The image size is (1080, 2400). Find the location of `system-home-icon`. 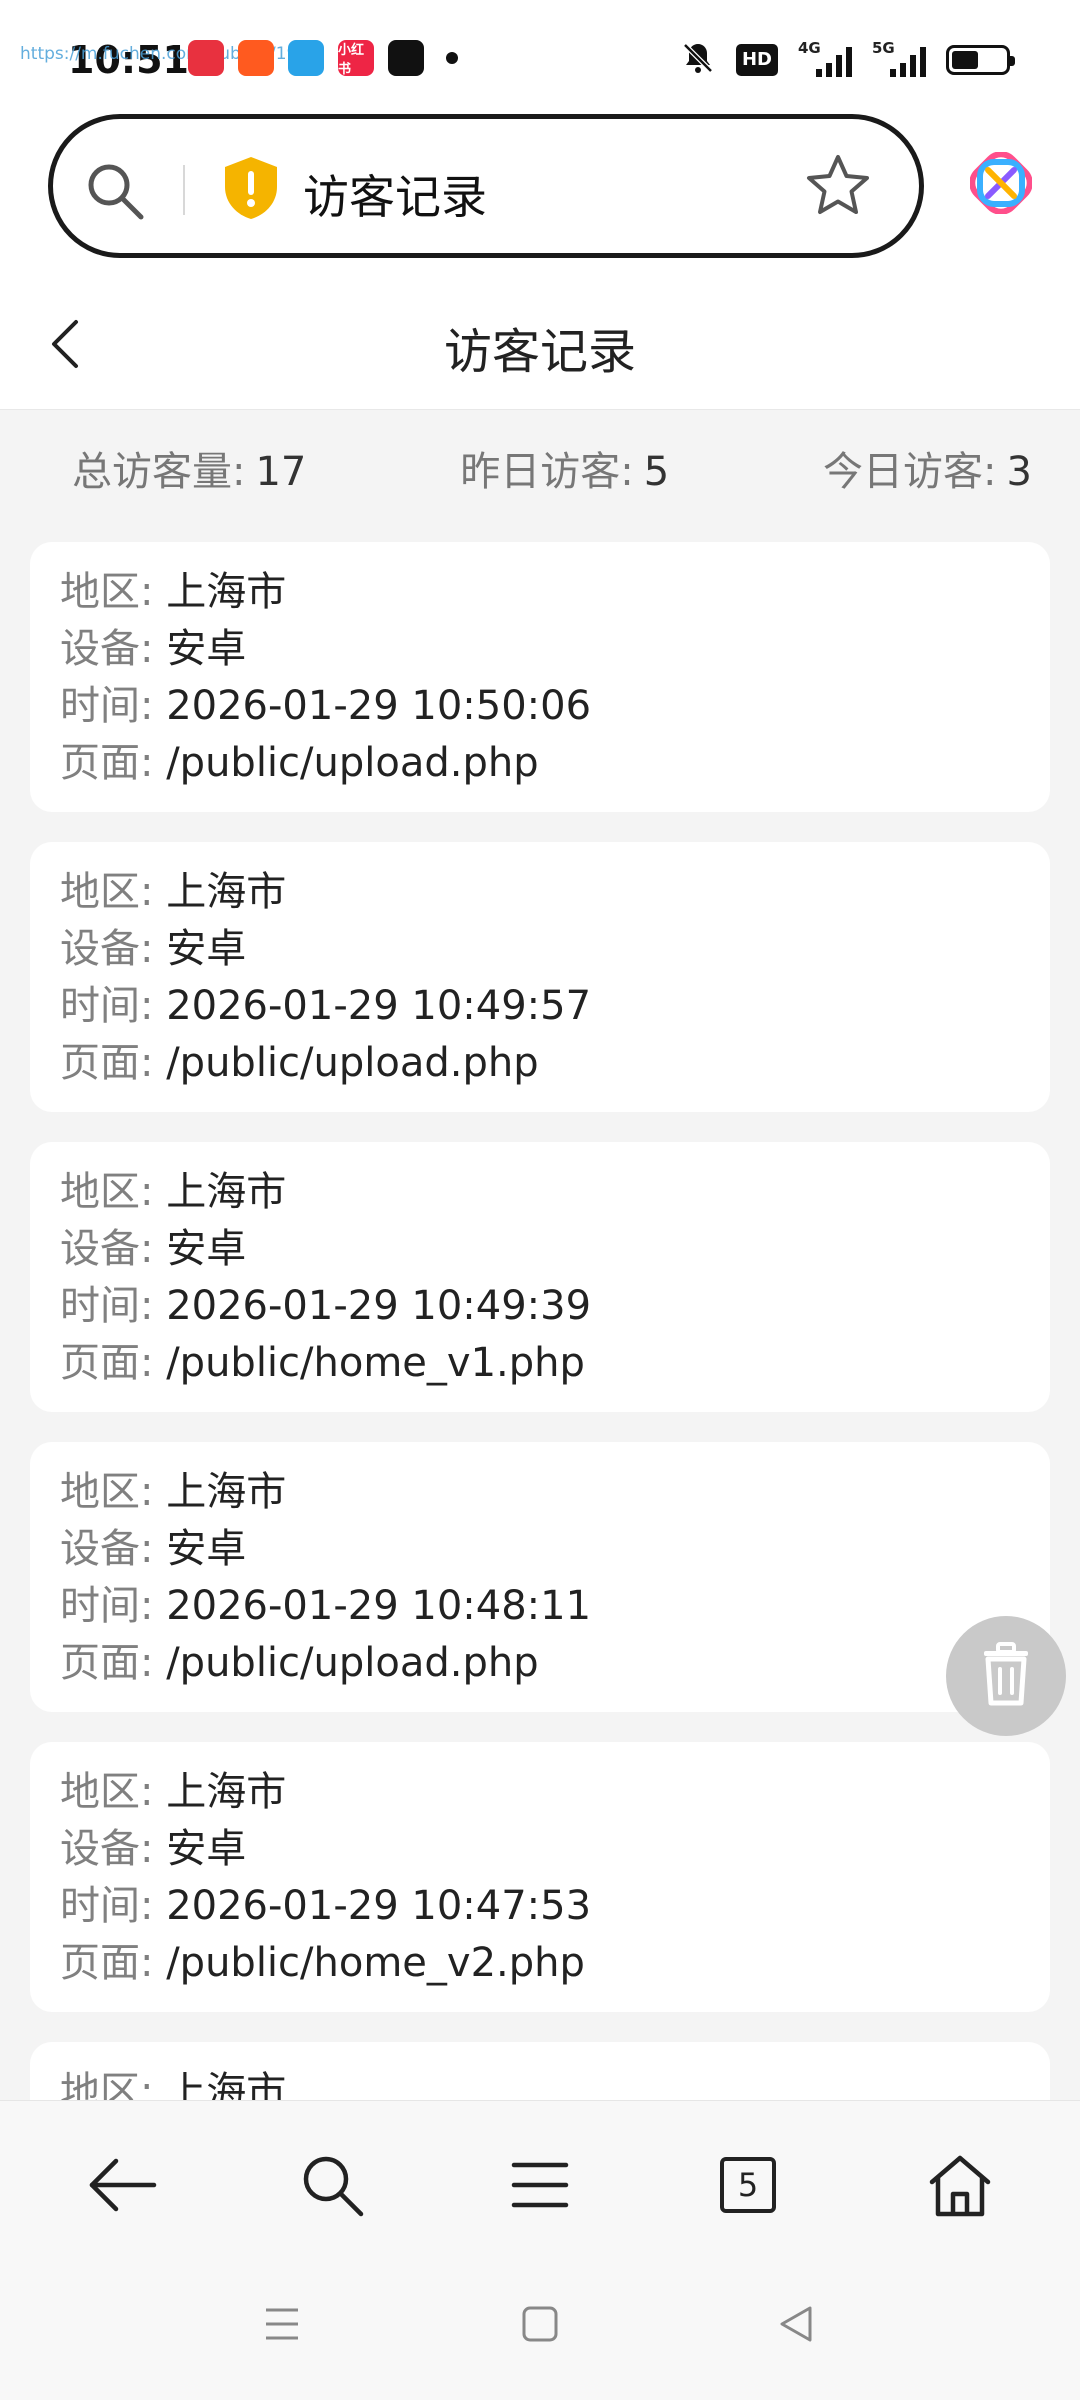

system-home-icon is located at coordinates (540, 2326).